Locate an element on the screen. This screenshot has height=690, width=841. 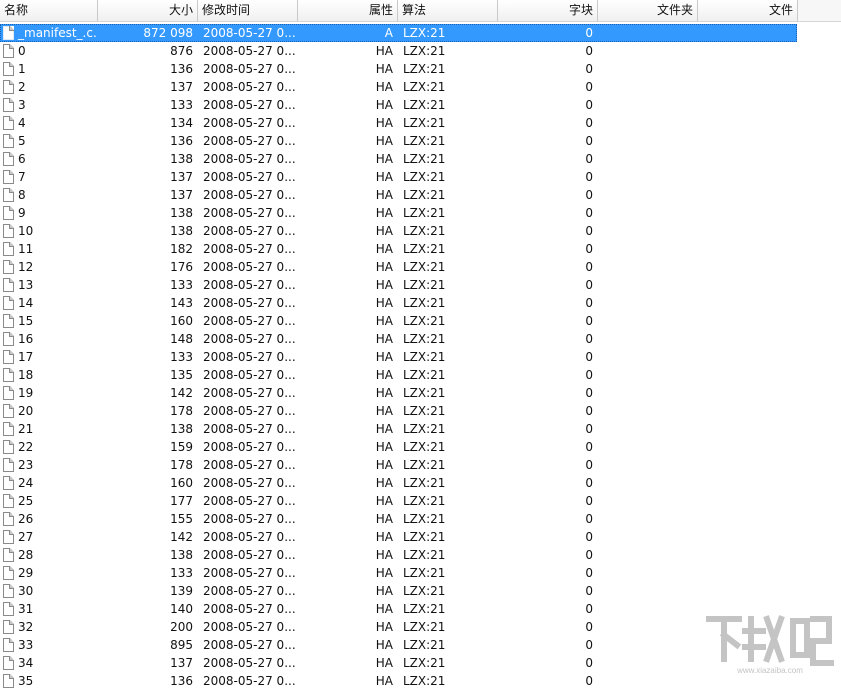
file-name: 27 is located at coordinates (26, 537).